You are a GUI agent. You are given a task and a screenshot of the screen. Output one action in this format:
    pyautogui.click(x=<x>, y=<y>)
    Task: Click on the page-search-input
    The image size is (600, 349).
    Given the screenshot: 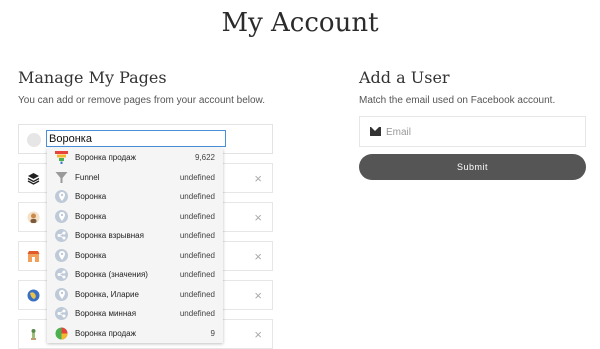 What is the action you would take?
    pyautogui.click(x=136, y=138)
    